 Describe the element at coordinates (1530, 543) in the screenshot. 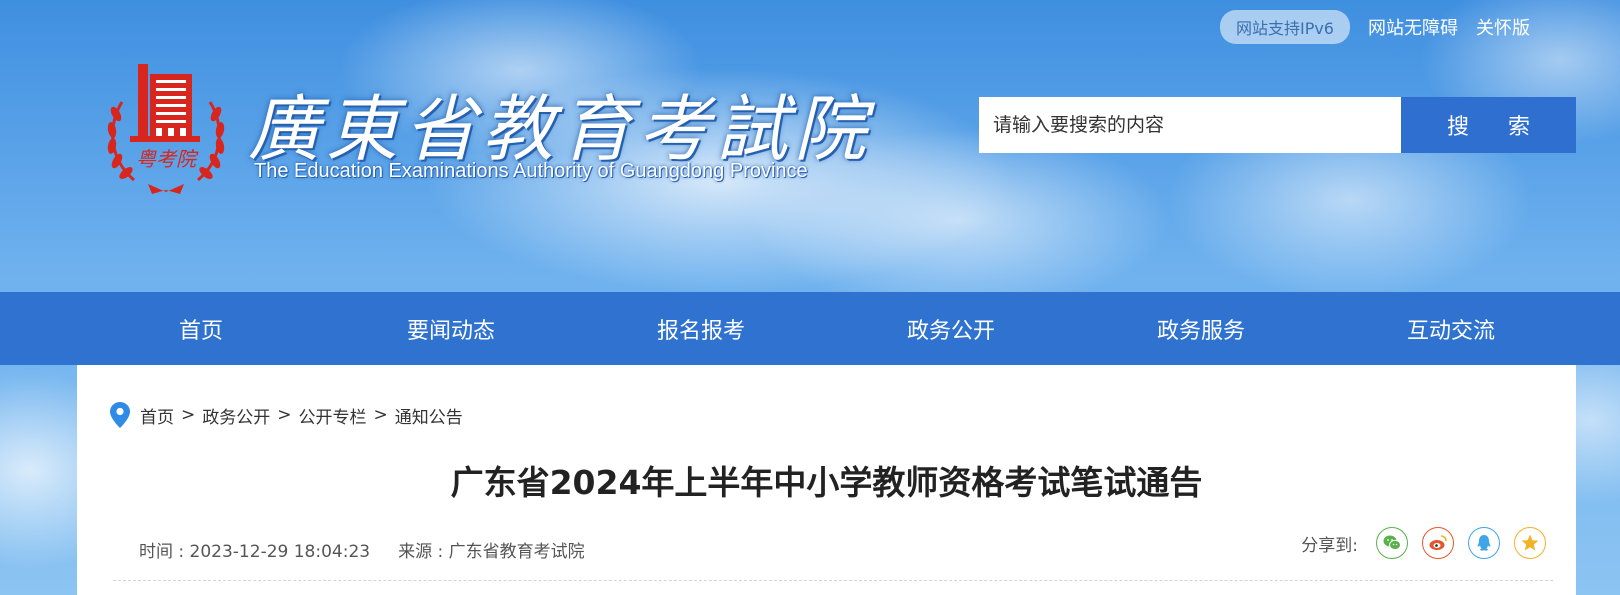

I see `qzone-icon` at that location.